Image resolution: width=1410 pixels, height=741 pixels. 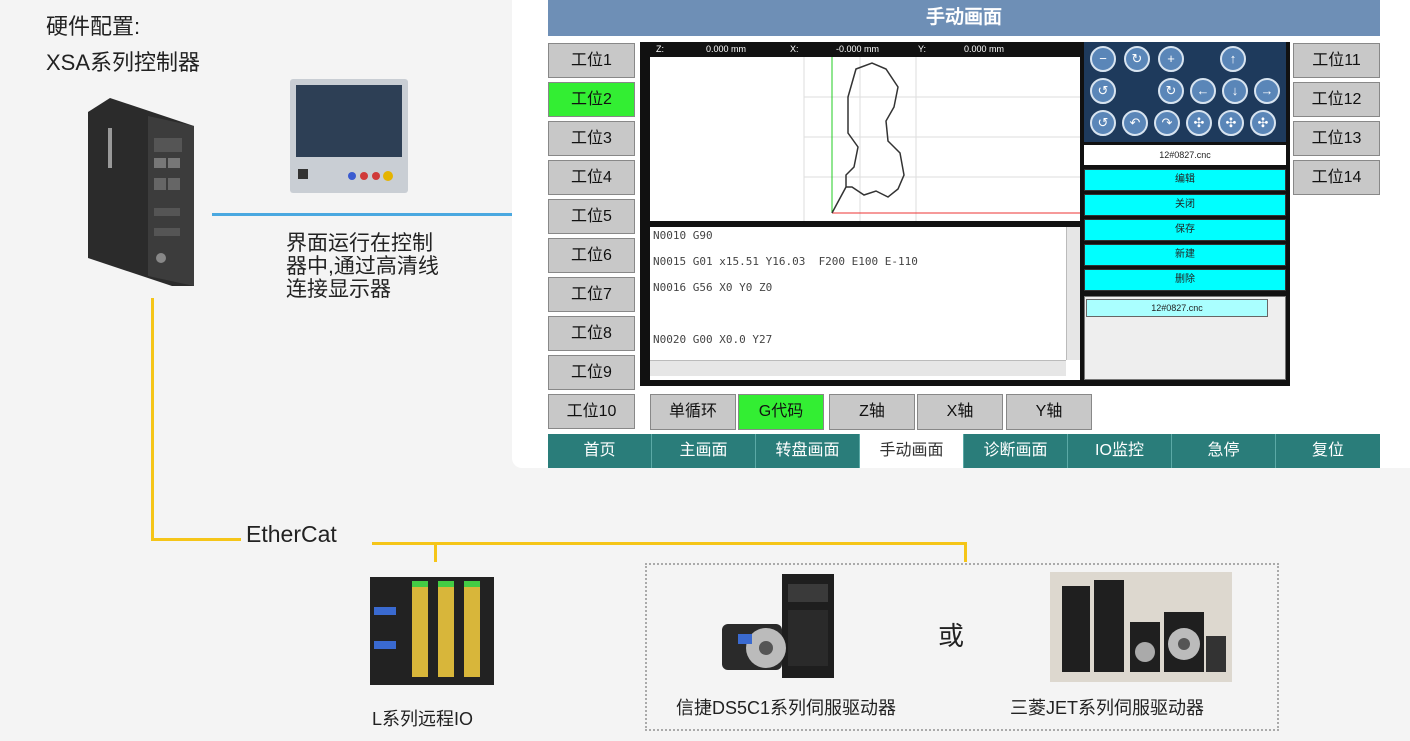 I want to click on ethercat-left-line, so click(x=196, y=539).